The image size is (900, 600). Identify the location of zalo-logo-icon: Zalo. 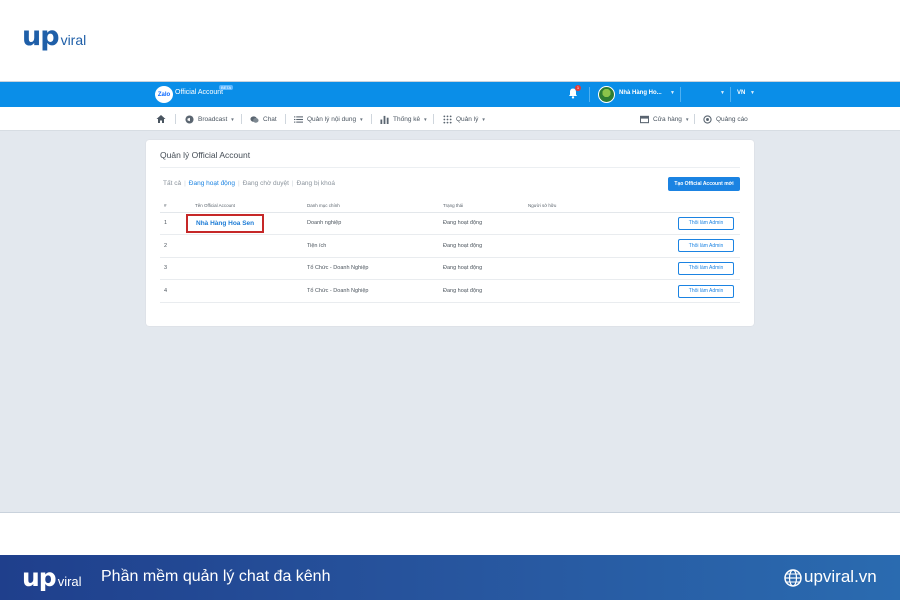
(164, 94).